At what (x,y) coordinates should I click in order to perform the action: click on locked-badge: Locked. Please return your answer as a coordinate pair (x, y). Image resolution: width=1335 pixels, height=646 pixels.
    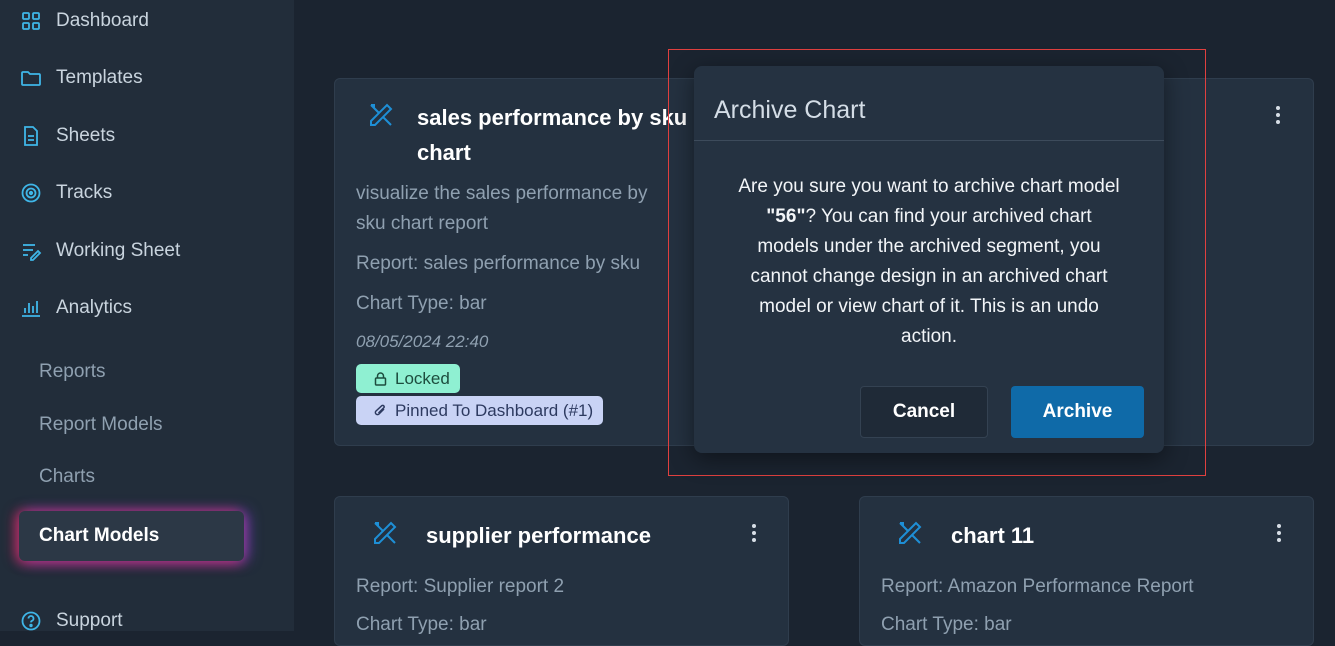
    Looking at the image, I should click on (408, 378).